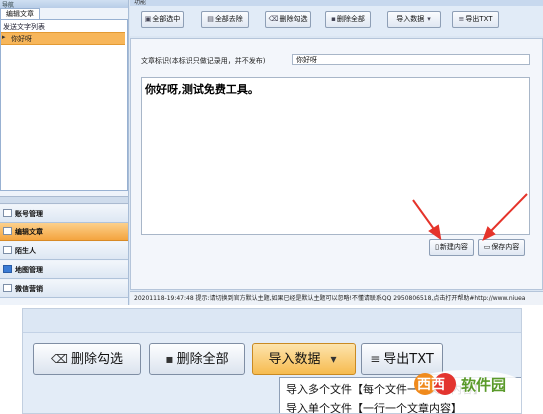 The image size is (543, 414). Describe the element at coordinates (169, 359) in the screenshot. I see `delete-icon: ▪` at that location.